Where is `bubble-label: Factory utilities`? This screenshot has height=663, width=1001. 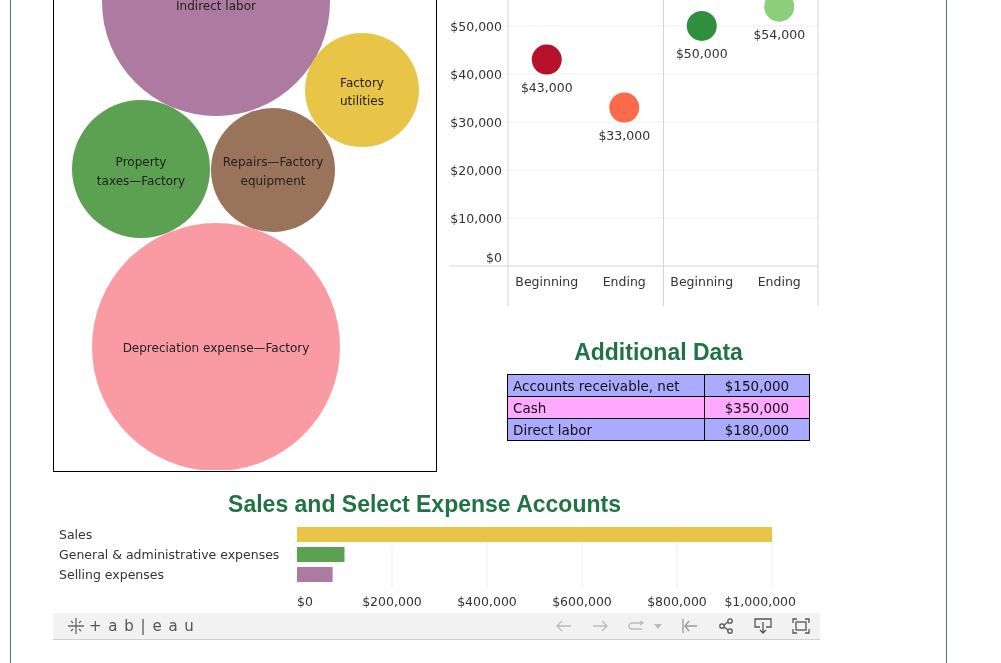
bubble-label: Factory utilities is located at coordinates (362, 92).